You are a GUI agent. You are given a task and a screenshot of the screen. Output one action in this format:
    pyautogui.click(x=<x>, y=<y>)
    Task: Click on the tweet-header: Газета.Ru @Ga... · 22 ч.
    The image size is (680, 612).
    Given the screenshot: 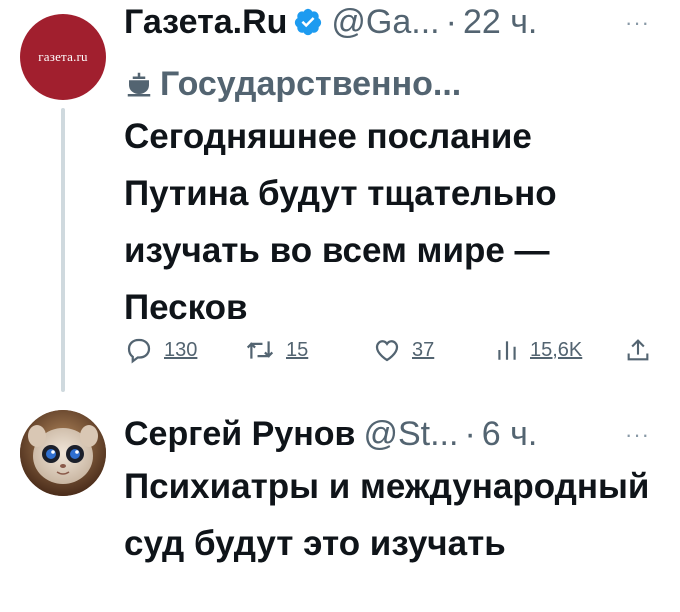 What is the action you would take?
    pyautogui.click(x=330, y=22)
    